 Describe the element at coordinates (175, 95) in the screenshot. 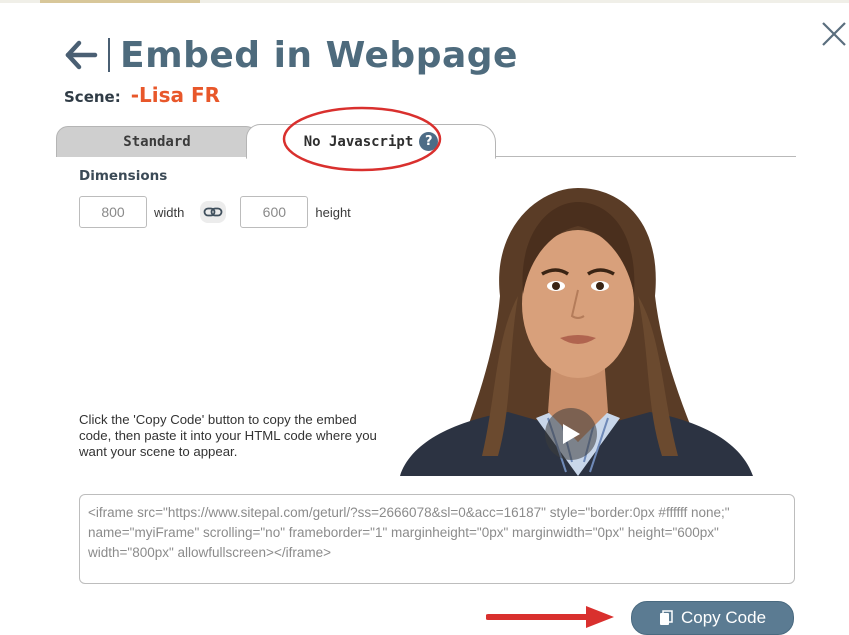

I see `scene-name: -Lisa FR` at that location.